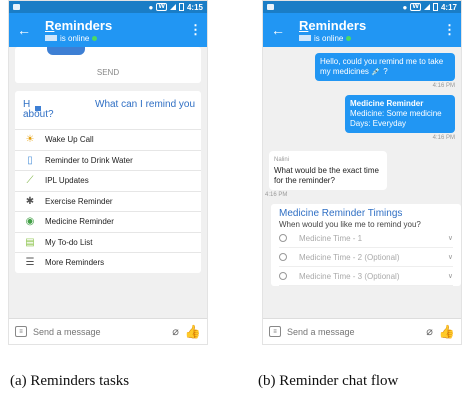  What do you see at coordinates (350, 224) in the screenshot?
I see `timing-card-subtitle: When would you like me to remind you?` at bounding box center [350, 224].